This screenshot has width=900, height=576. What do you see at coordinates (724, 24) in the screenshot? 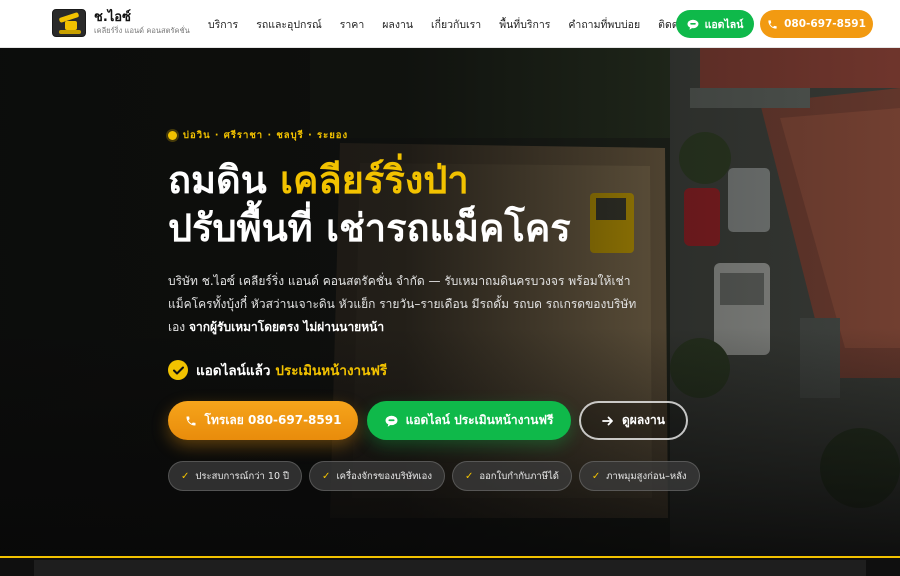
I see `header-line-label: แอดไลน์` at bounding box center [724, 24].